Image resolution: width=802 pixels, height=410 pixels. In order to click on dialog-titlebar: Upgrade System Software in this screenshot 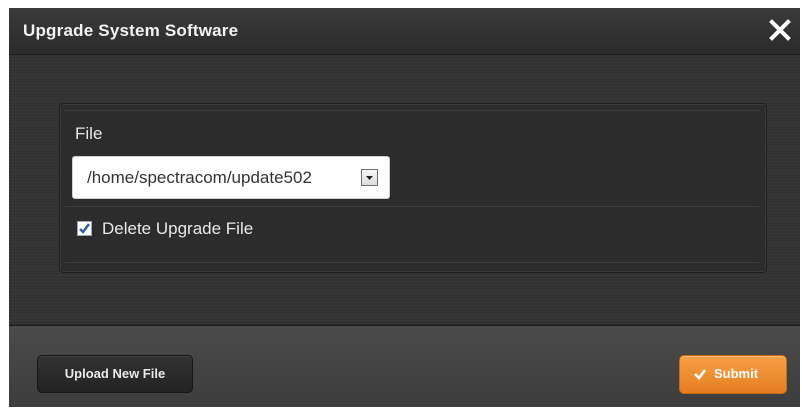, I will do `click(404, 31)`.